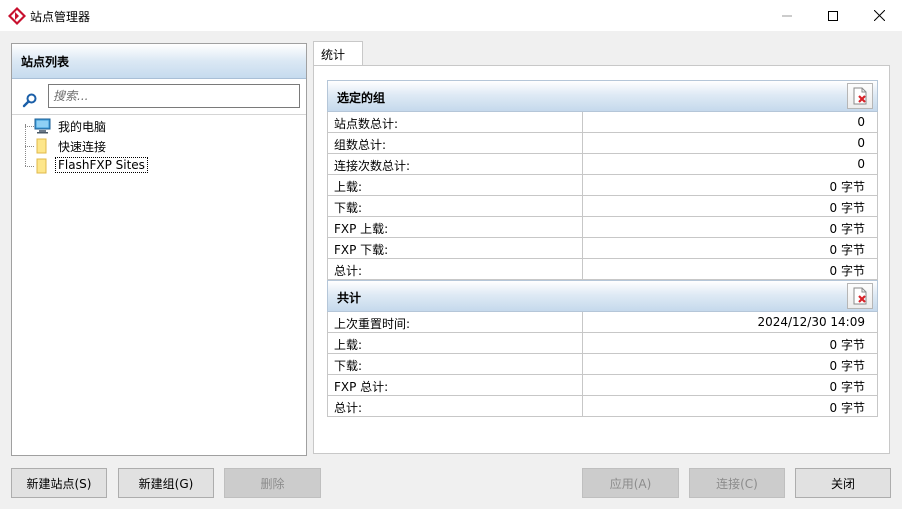  What do you see at coordinates (349, 298) in the screenshot?
I see `total-title: 共计` at bounding box center [349, 298].